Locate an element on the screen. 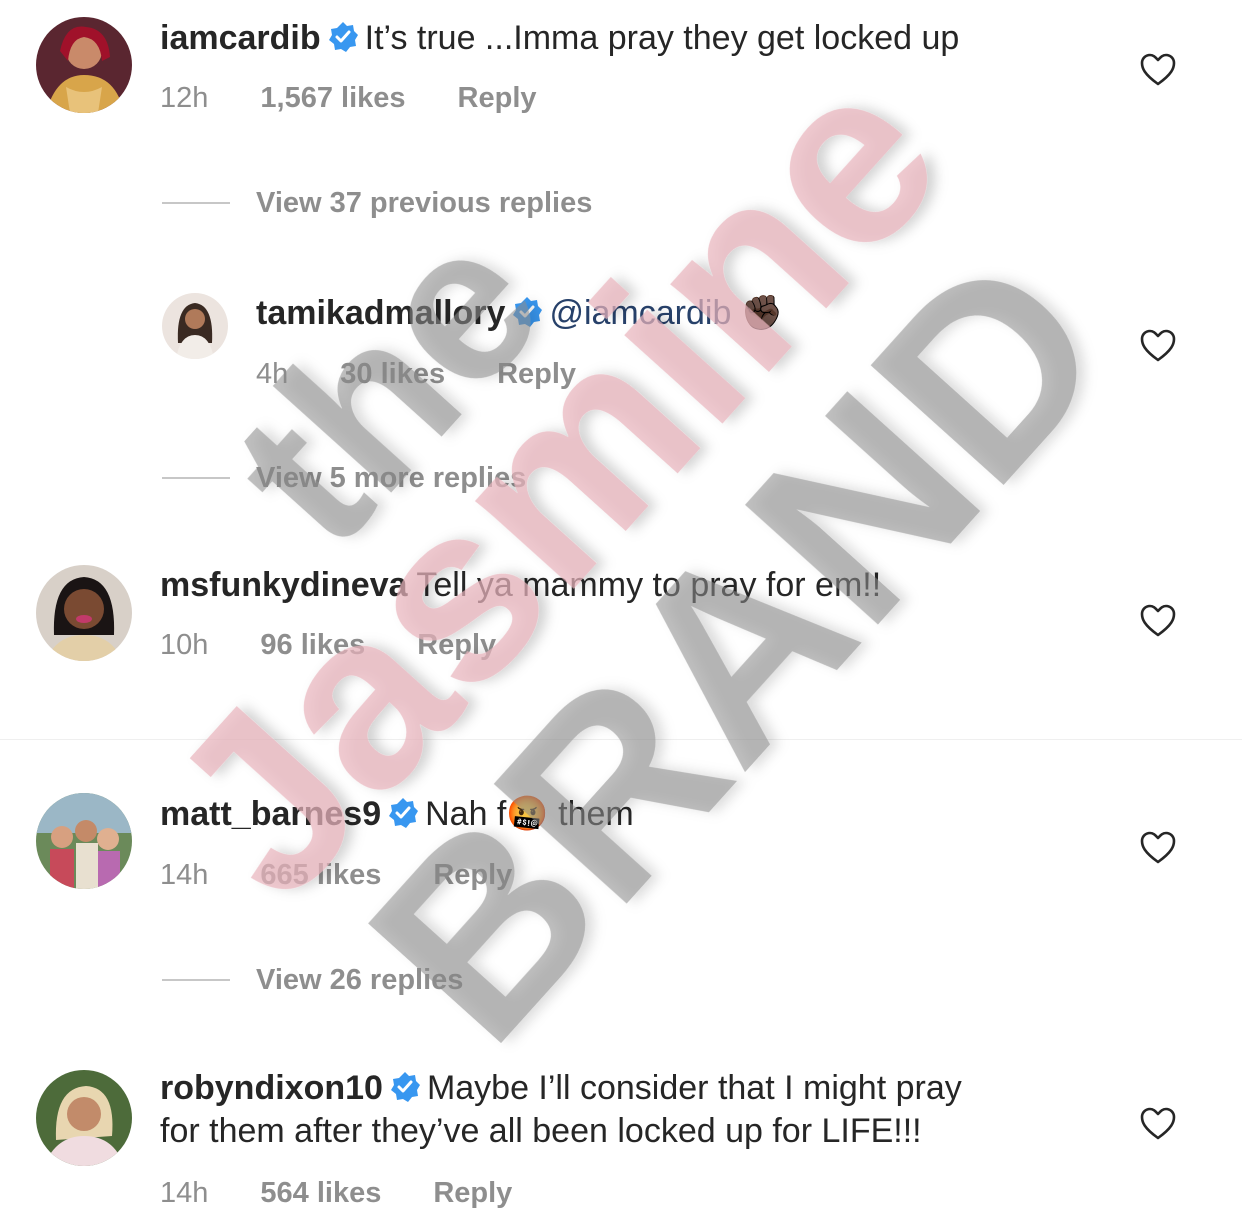 This screenshot has width=1242, height=1212. comment-text-after: them is located at coordinates (591, 814).